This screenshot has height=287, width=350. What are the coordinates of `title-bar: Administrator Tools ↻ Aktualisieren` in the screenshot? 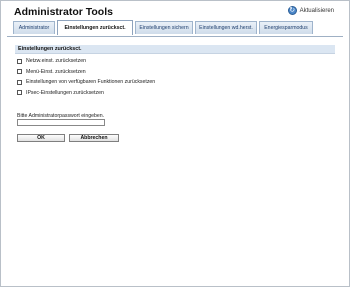 It's located at (175, 10).